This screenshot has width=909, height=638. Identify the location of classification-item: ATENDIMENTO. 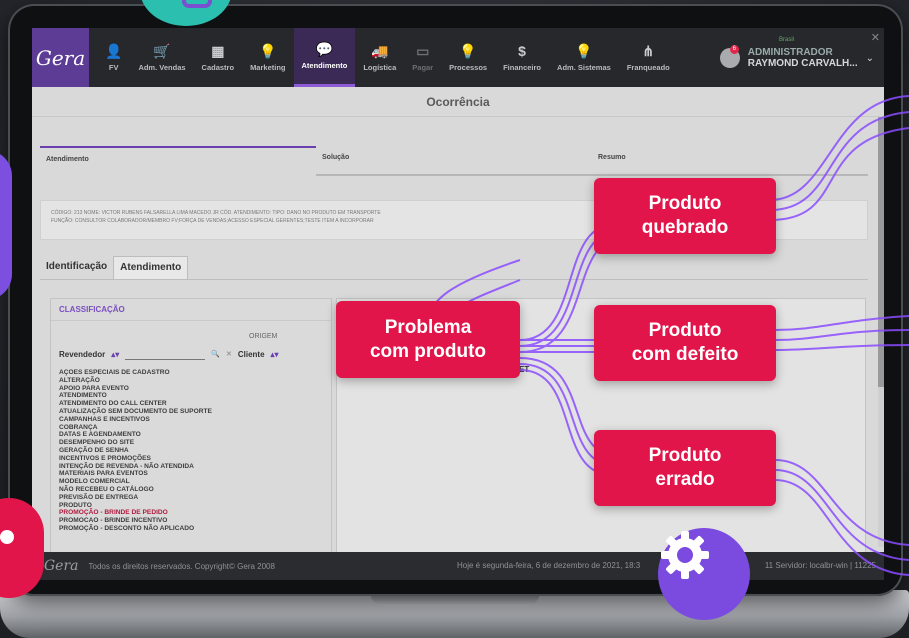
(194, 396).